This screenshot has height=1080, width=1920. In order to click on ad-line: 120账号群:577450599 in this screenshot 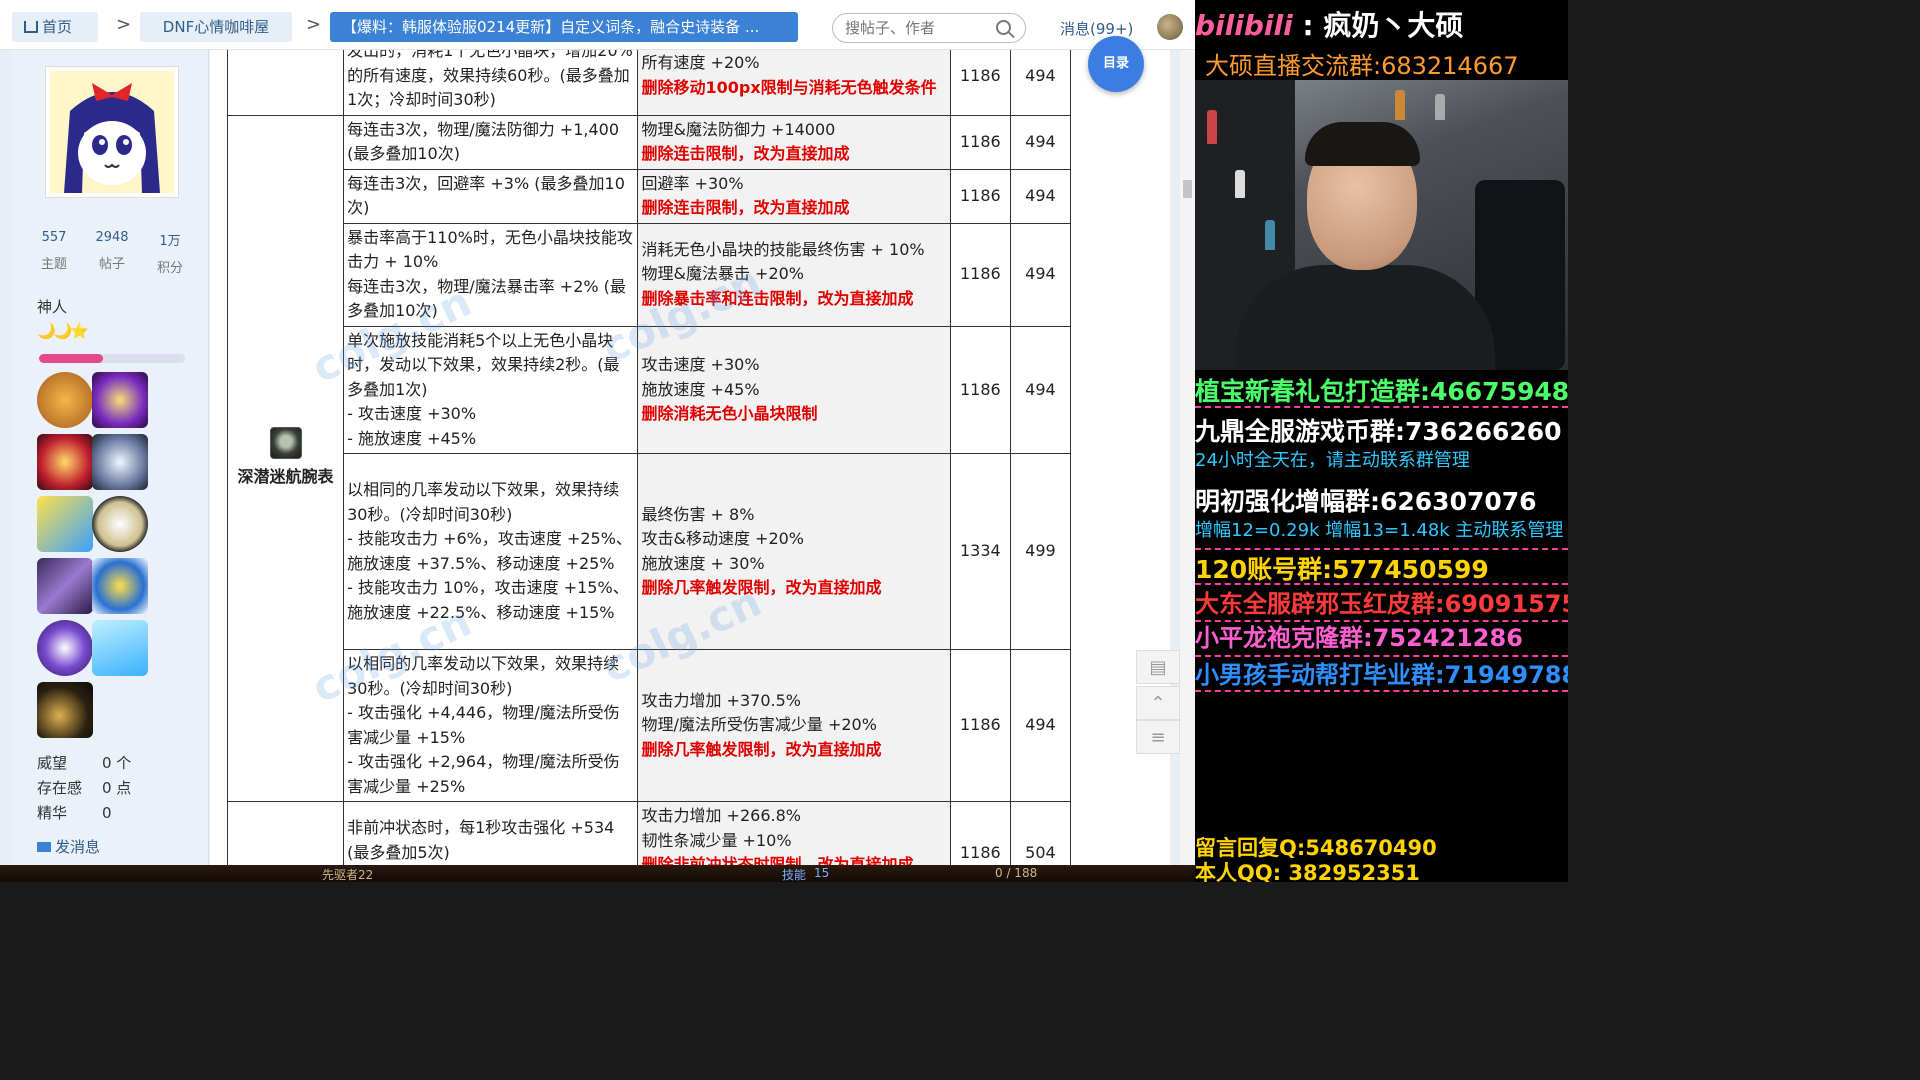, I will do `click(1342, 569)`.